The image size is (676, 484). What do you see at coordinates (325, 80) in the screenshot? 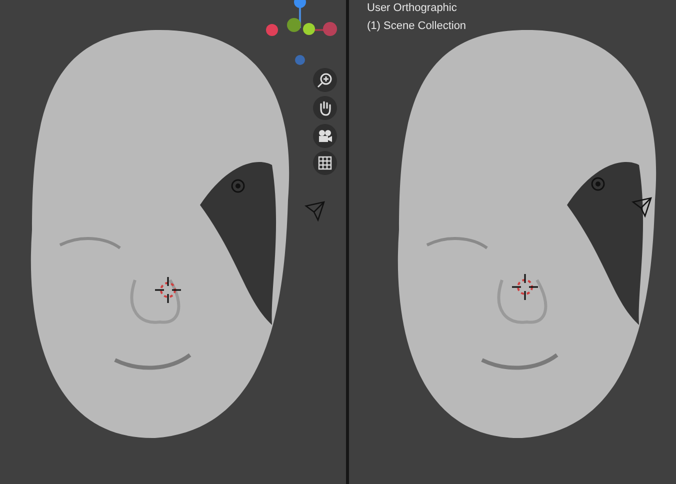
I see `zoom-icon` at bounding box center [325, 80].